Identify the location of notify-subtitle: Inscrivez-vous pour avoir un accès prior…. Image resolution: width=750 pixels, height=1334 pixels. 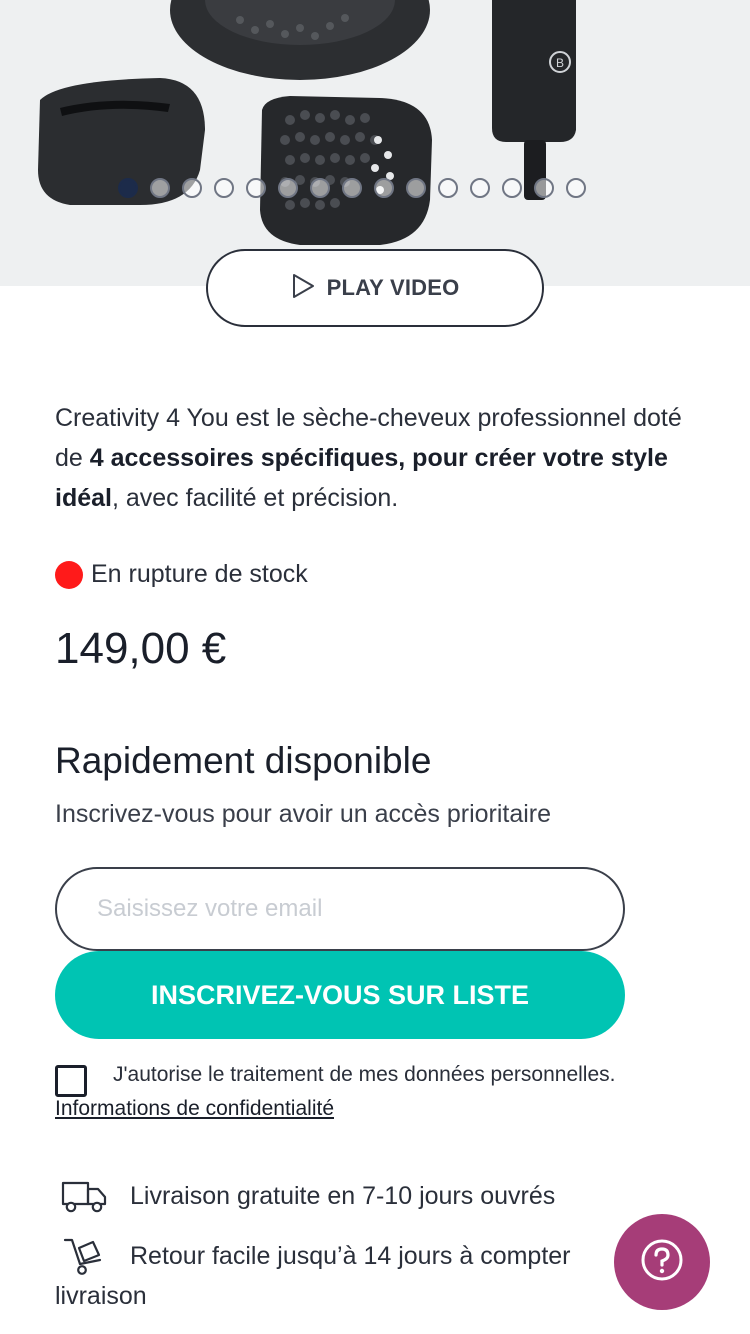
(303, 814).